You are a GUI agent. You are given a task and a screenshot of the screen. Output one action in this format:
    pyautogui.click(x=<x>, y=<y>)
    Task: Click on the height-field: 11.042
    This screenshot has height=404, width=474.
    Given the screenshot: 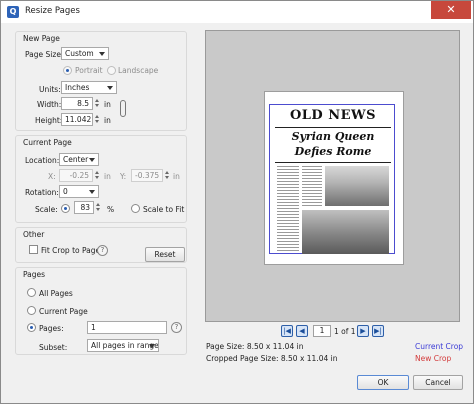 What is the action you would take?
    pyautogui.click(x=77, y=119)
    